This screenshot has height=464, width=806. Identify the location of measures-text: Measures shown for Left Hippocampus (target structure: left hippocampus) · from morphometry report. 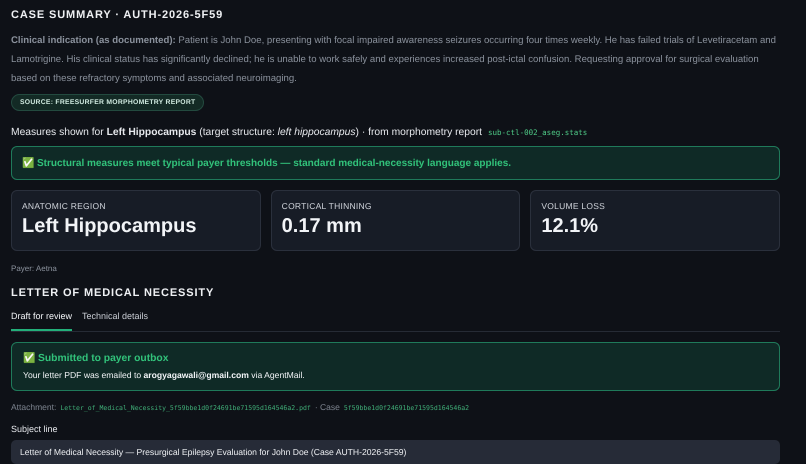
(246, 132).